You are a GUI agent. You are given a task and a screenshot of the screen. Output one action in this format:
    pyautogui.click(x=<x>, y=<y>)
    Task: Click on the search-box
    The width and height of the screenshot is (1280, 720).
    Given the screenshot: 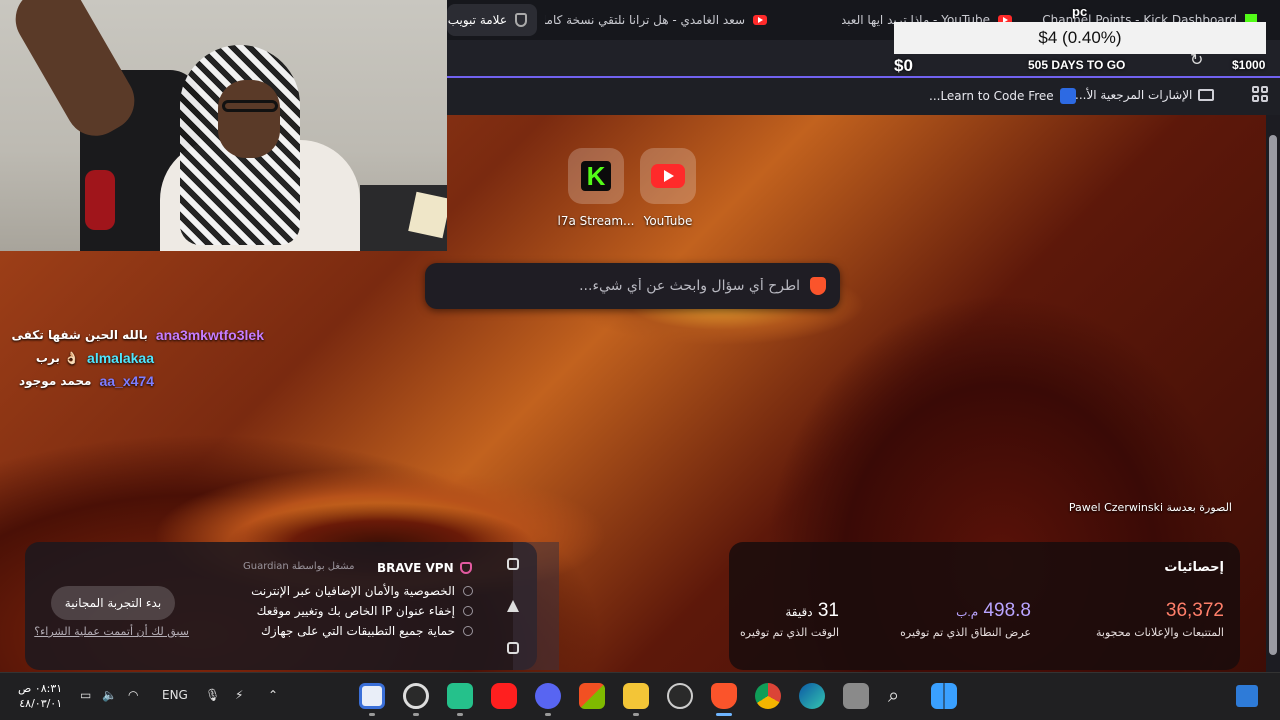 What is the action you would take?
    pyautogui.click(x=632, y=286)
    